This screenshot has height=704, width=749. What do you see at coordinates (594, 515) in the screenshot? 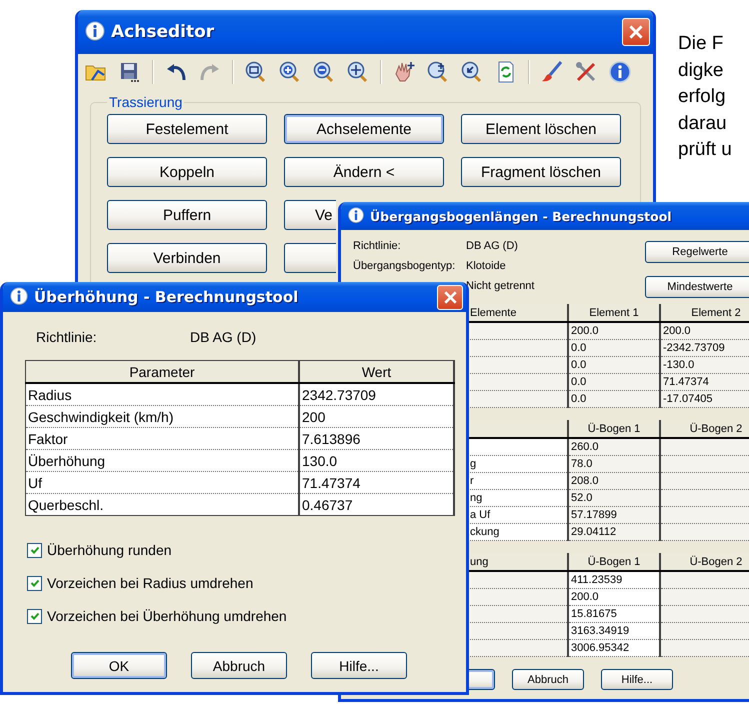
I see `table-cell: 57.17899` at bounding box center [594, 515].